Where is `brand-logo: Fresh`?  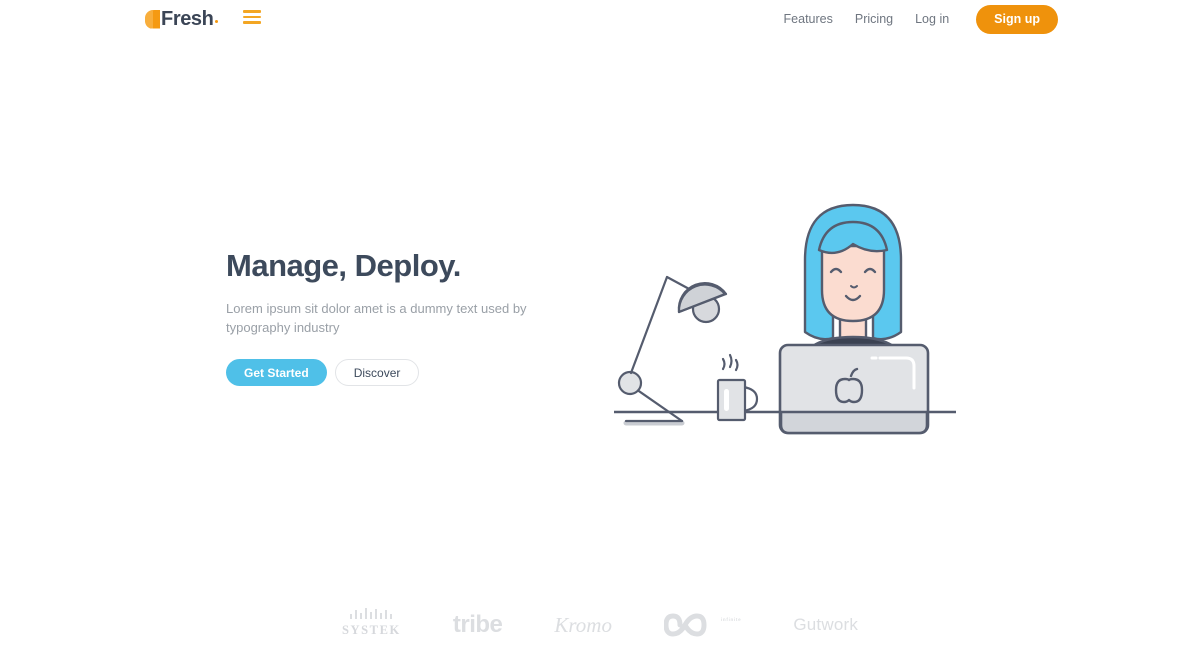
brand-logo: Fresh is located at coordinates (182, 19).